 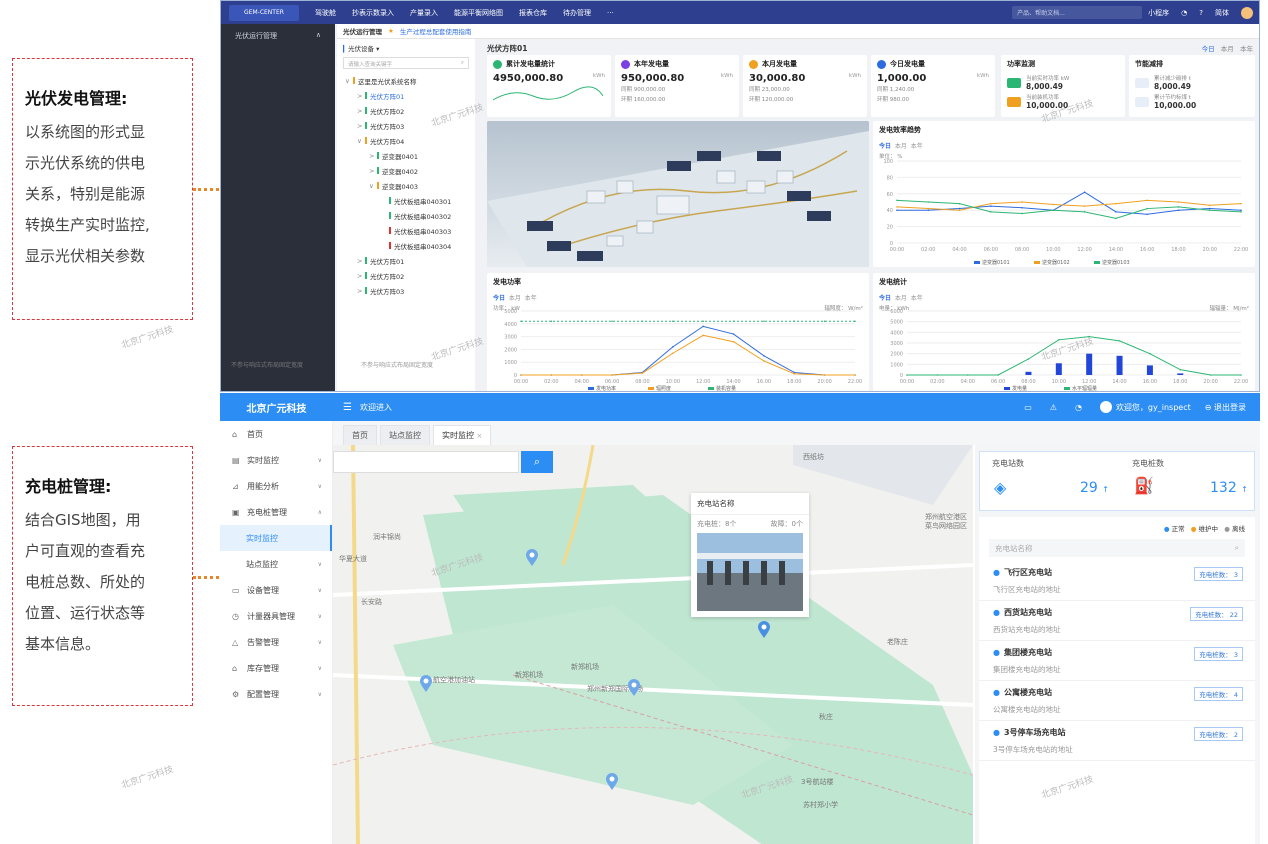 I want to click on sidebar-item: ▤ 实时监控 ∨, so click(x=276, y=460).